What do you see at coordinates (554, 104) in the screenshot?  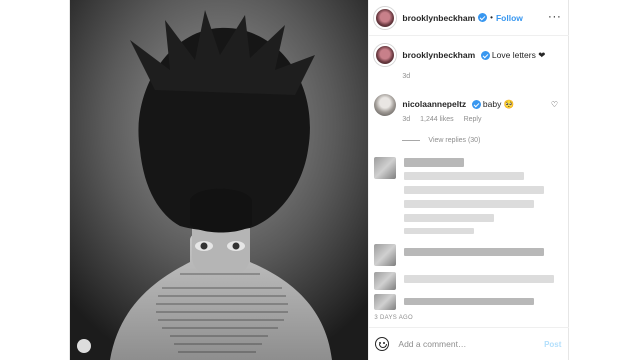 I see `heart-outline-icon: ♡` at bounding box center [554, 104].